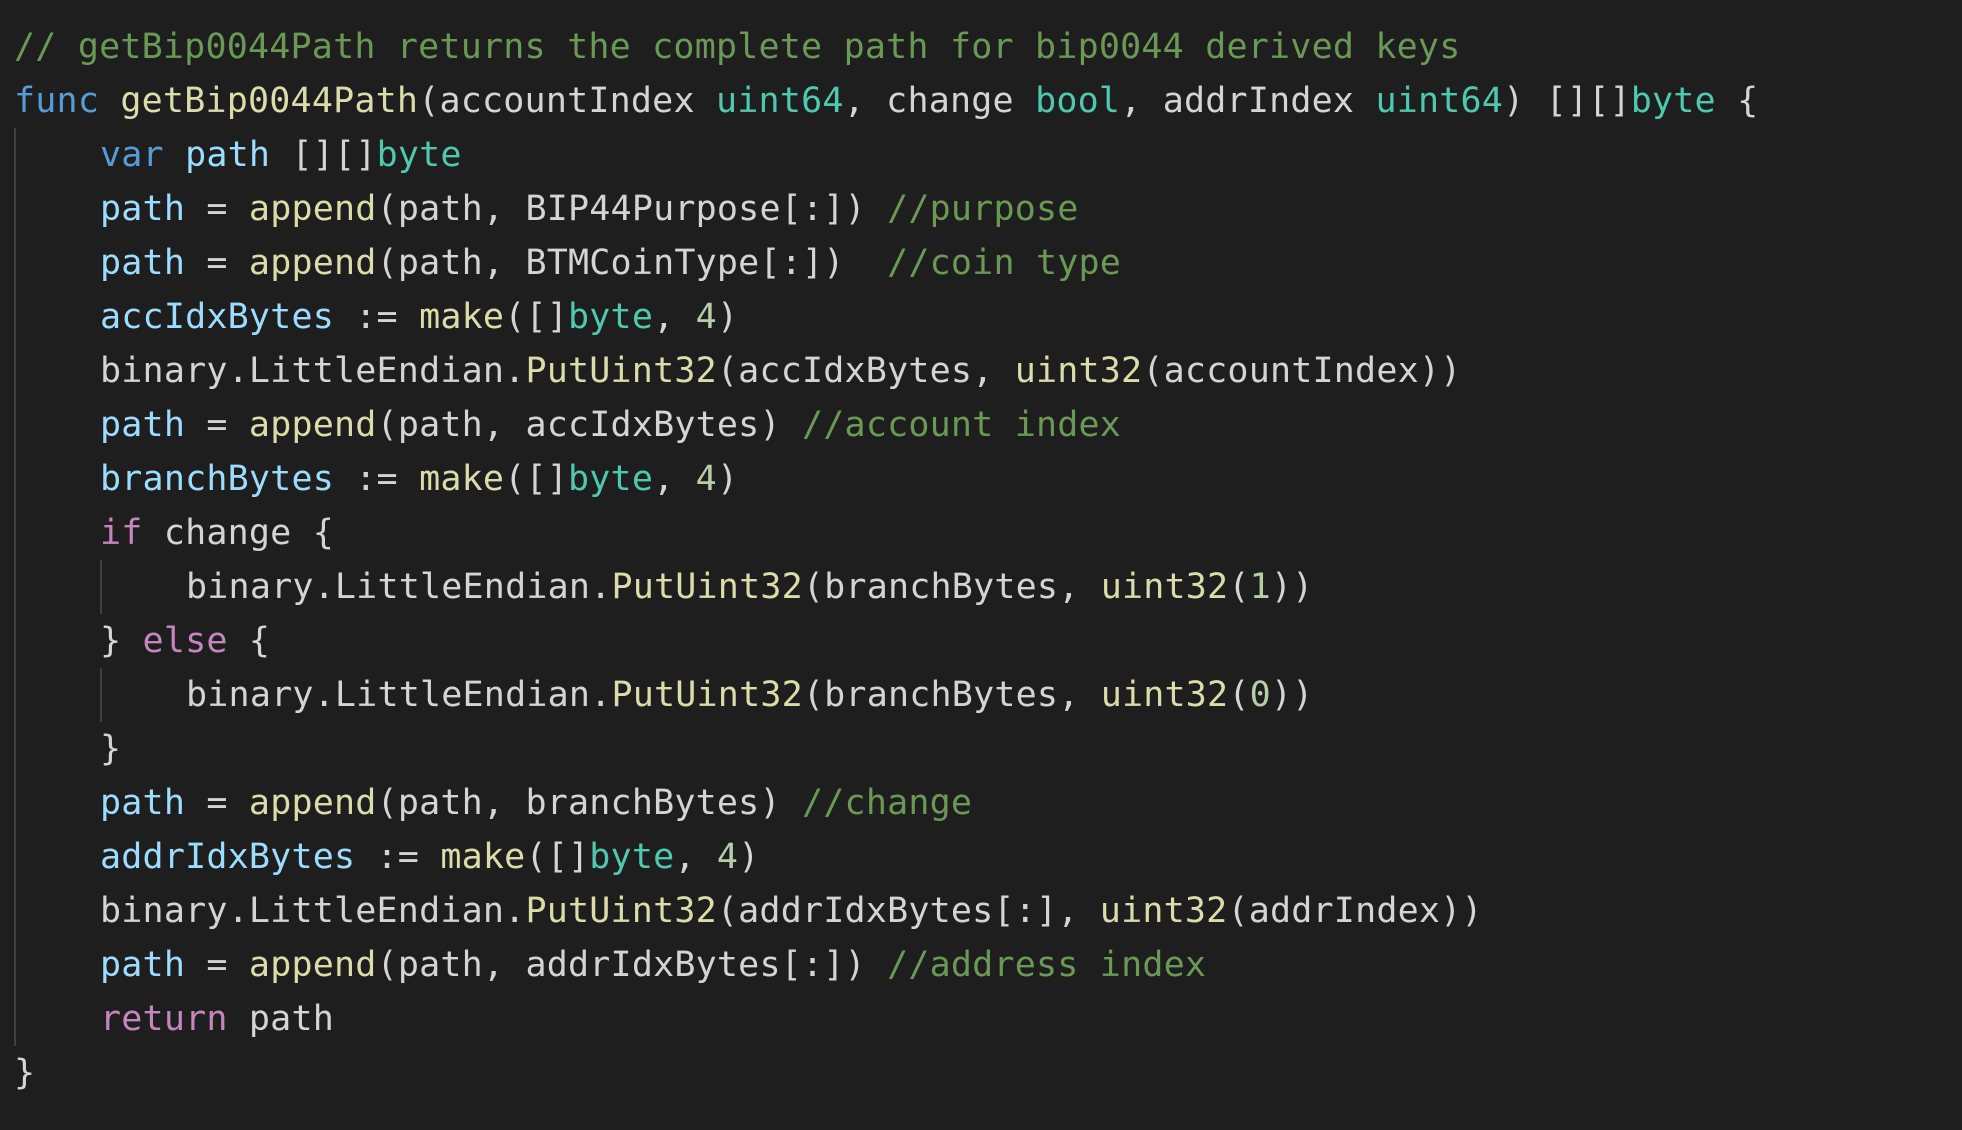 This screenshot has height=1130, width=1962. Describe the element at coordinates (238, 533) in the screenshot. I see `code-token-text: change {` at that location.